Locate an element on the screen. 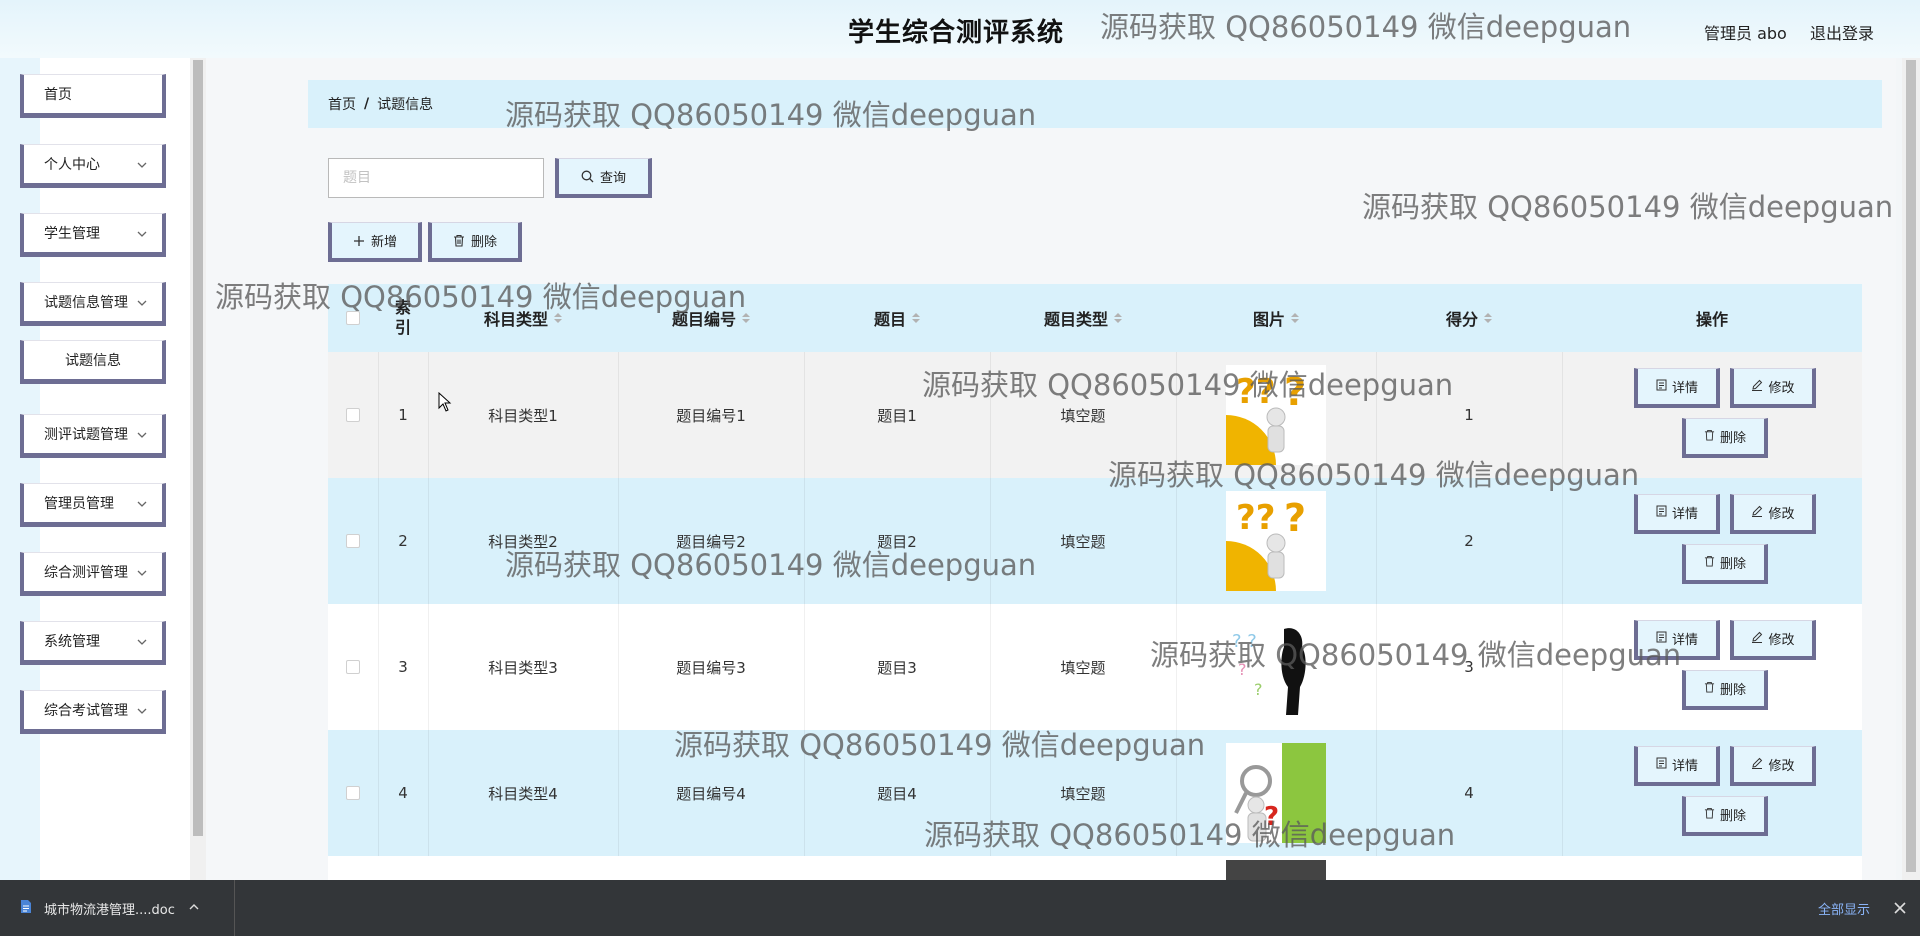 The image size is (1920, 936). cell-image: ?? ? is located at coordinates (1276, 415).